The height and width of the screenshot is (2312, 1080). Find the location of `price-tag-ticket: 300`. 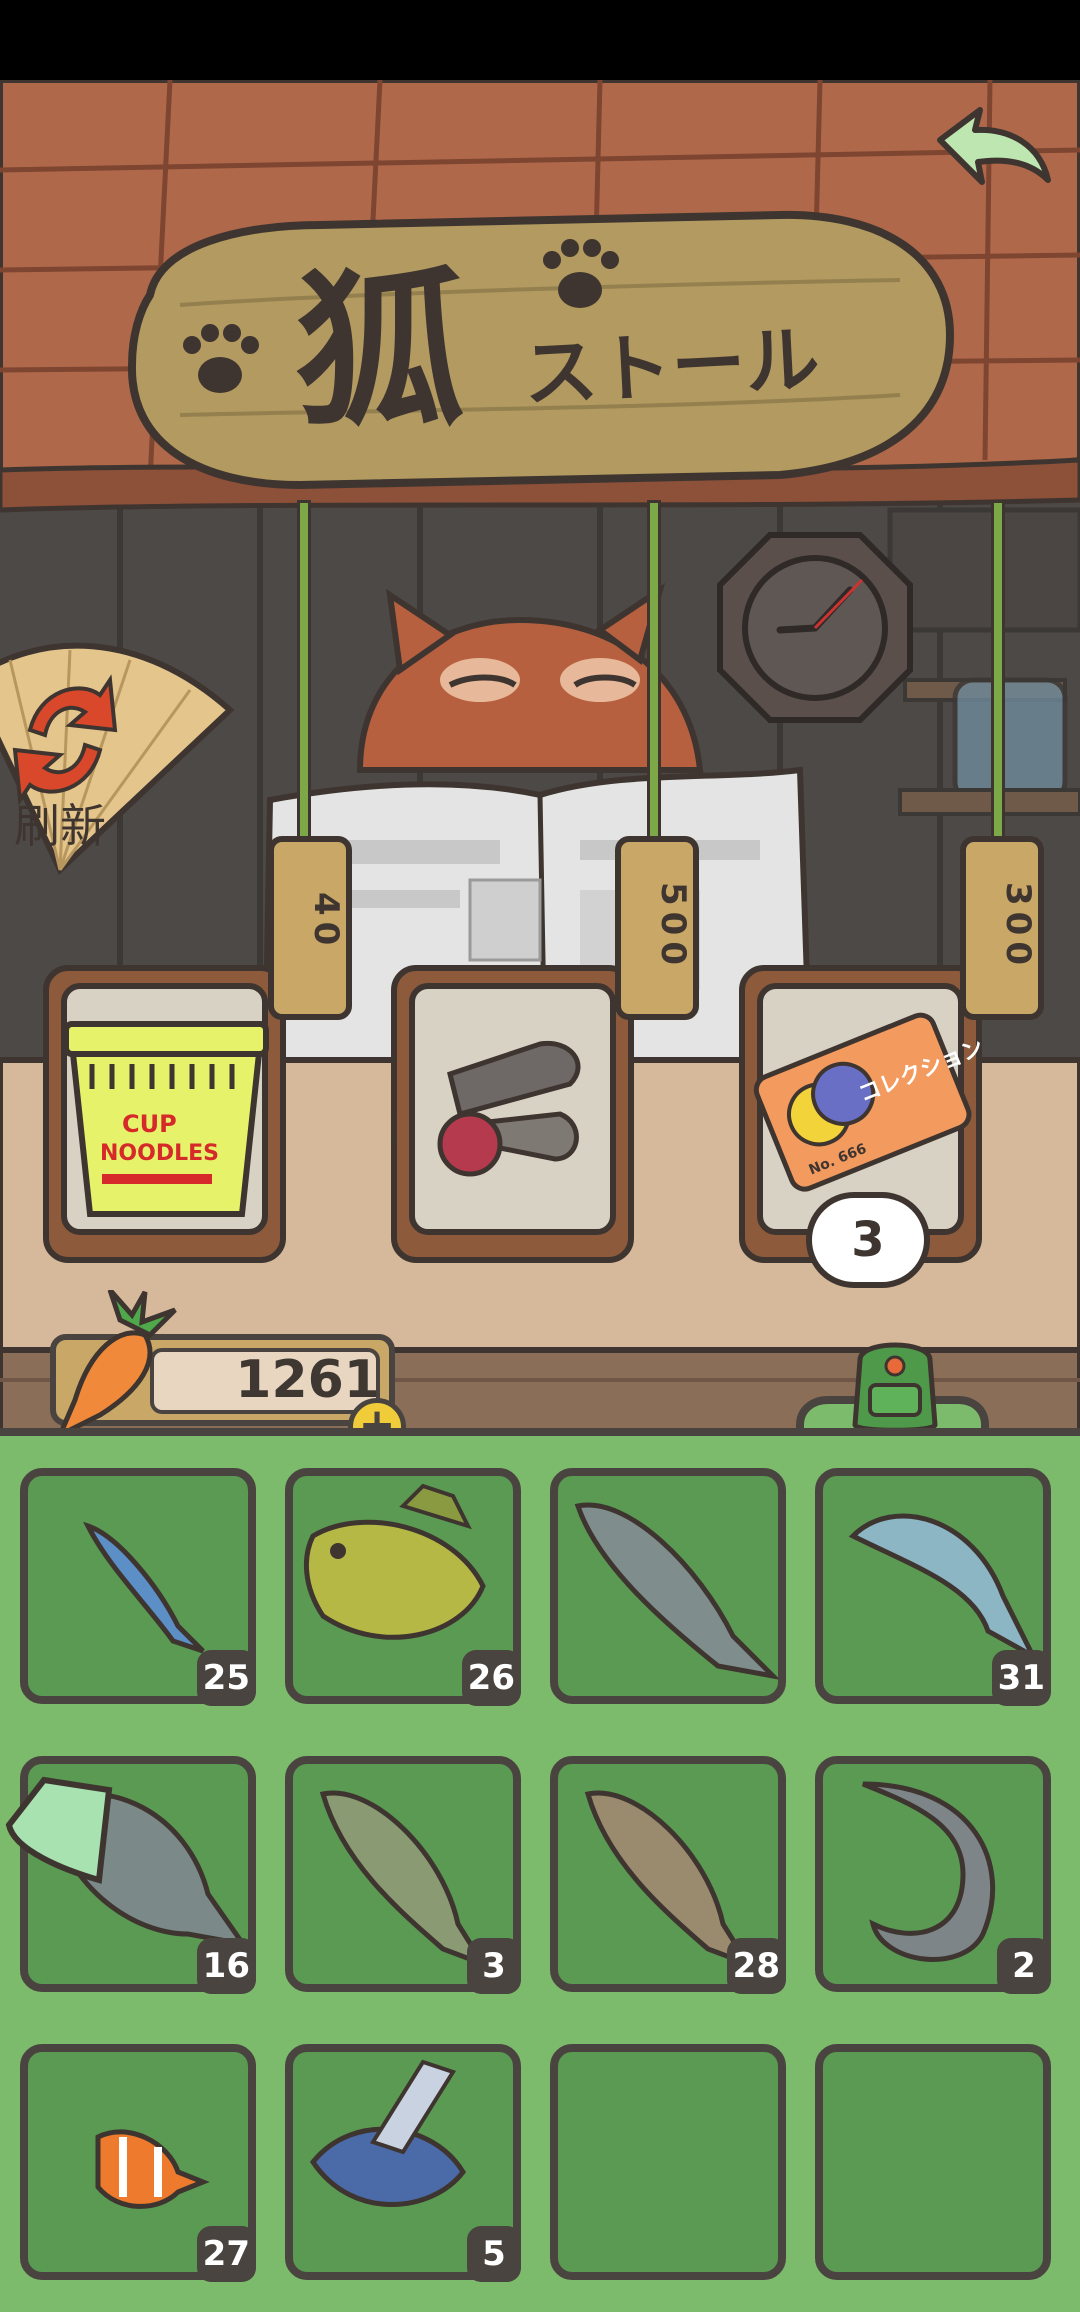

price-tag-ticket: 300 is located at coordinates (1002, 928).